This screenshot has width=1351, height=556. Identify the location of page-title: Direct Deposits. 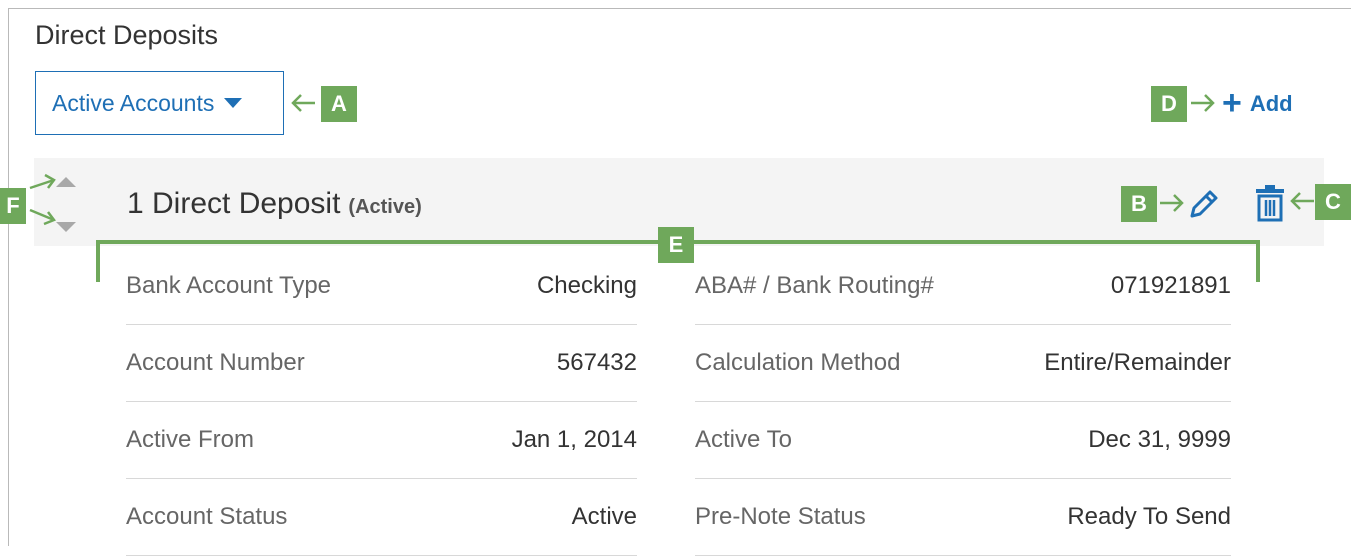
(127, 35).